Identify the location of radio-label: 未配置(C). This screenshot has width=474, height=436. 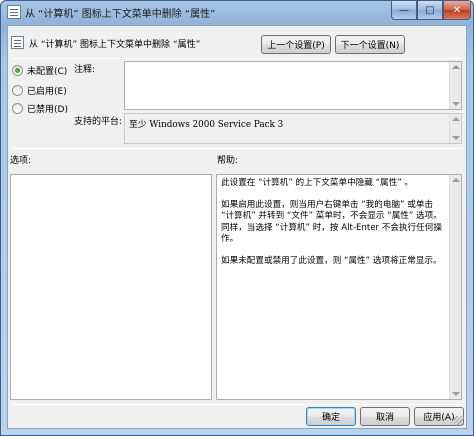
(47, 72).